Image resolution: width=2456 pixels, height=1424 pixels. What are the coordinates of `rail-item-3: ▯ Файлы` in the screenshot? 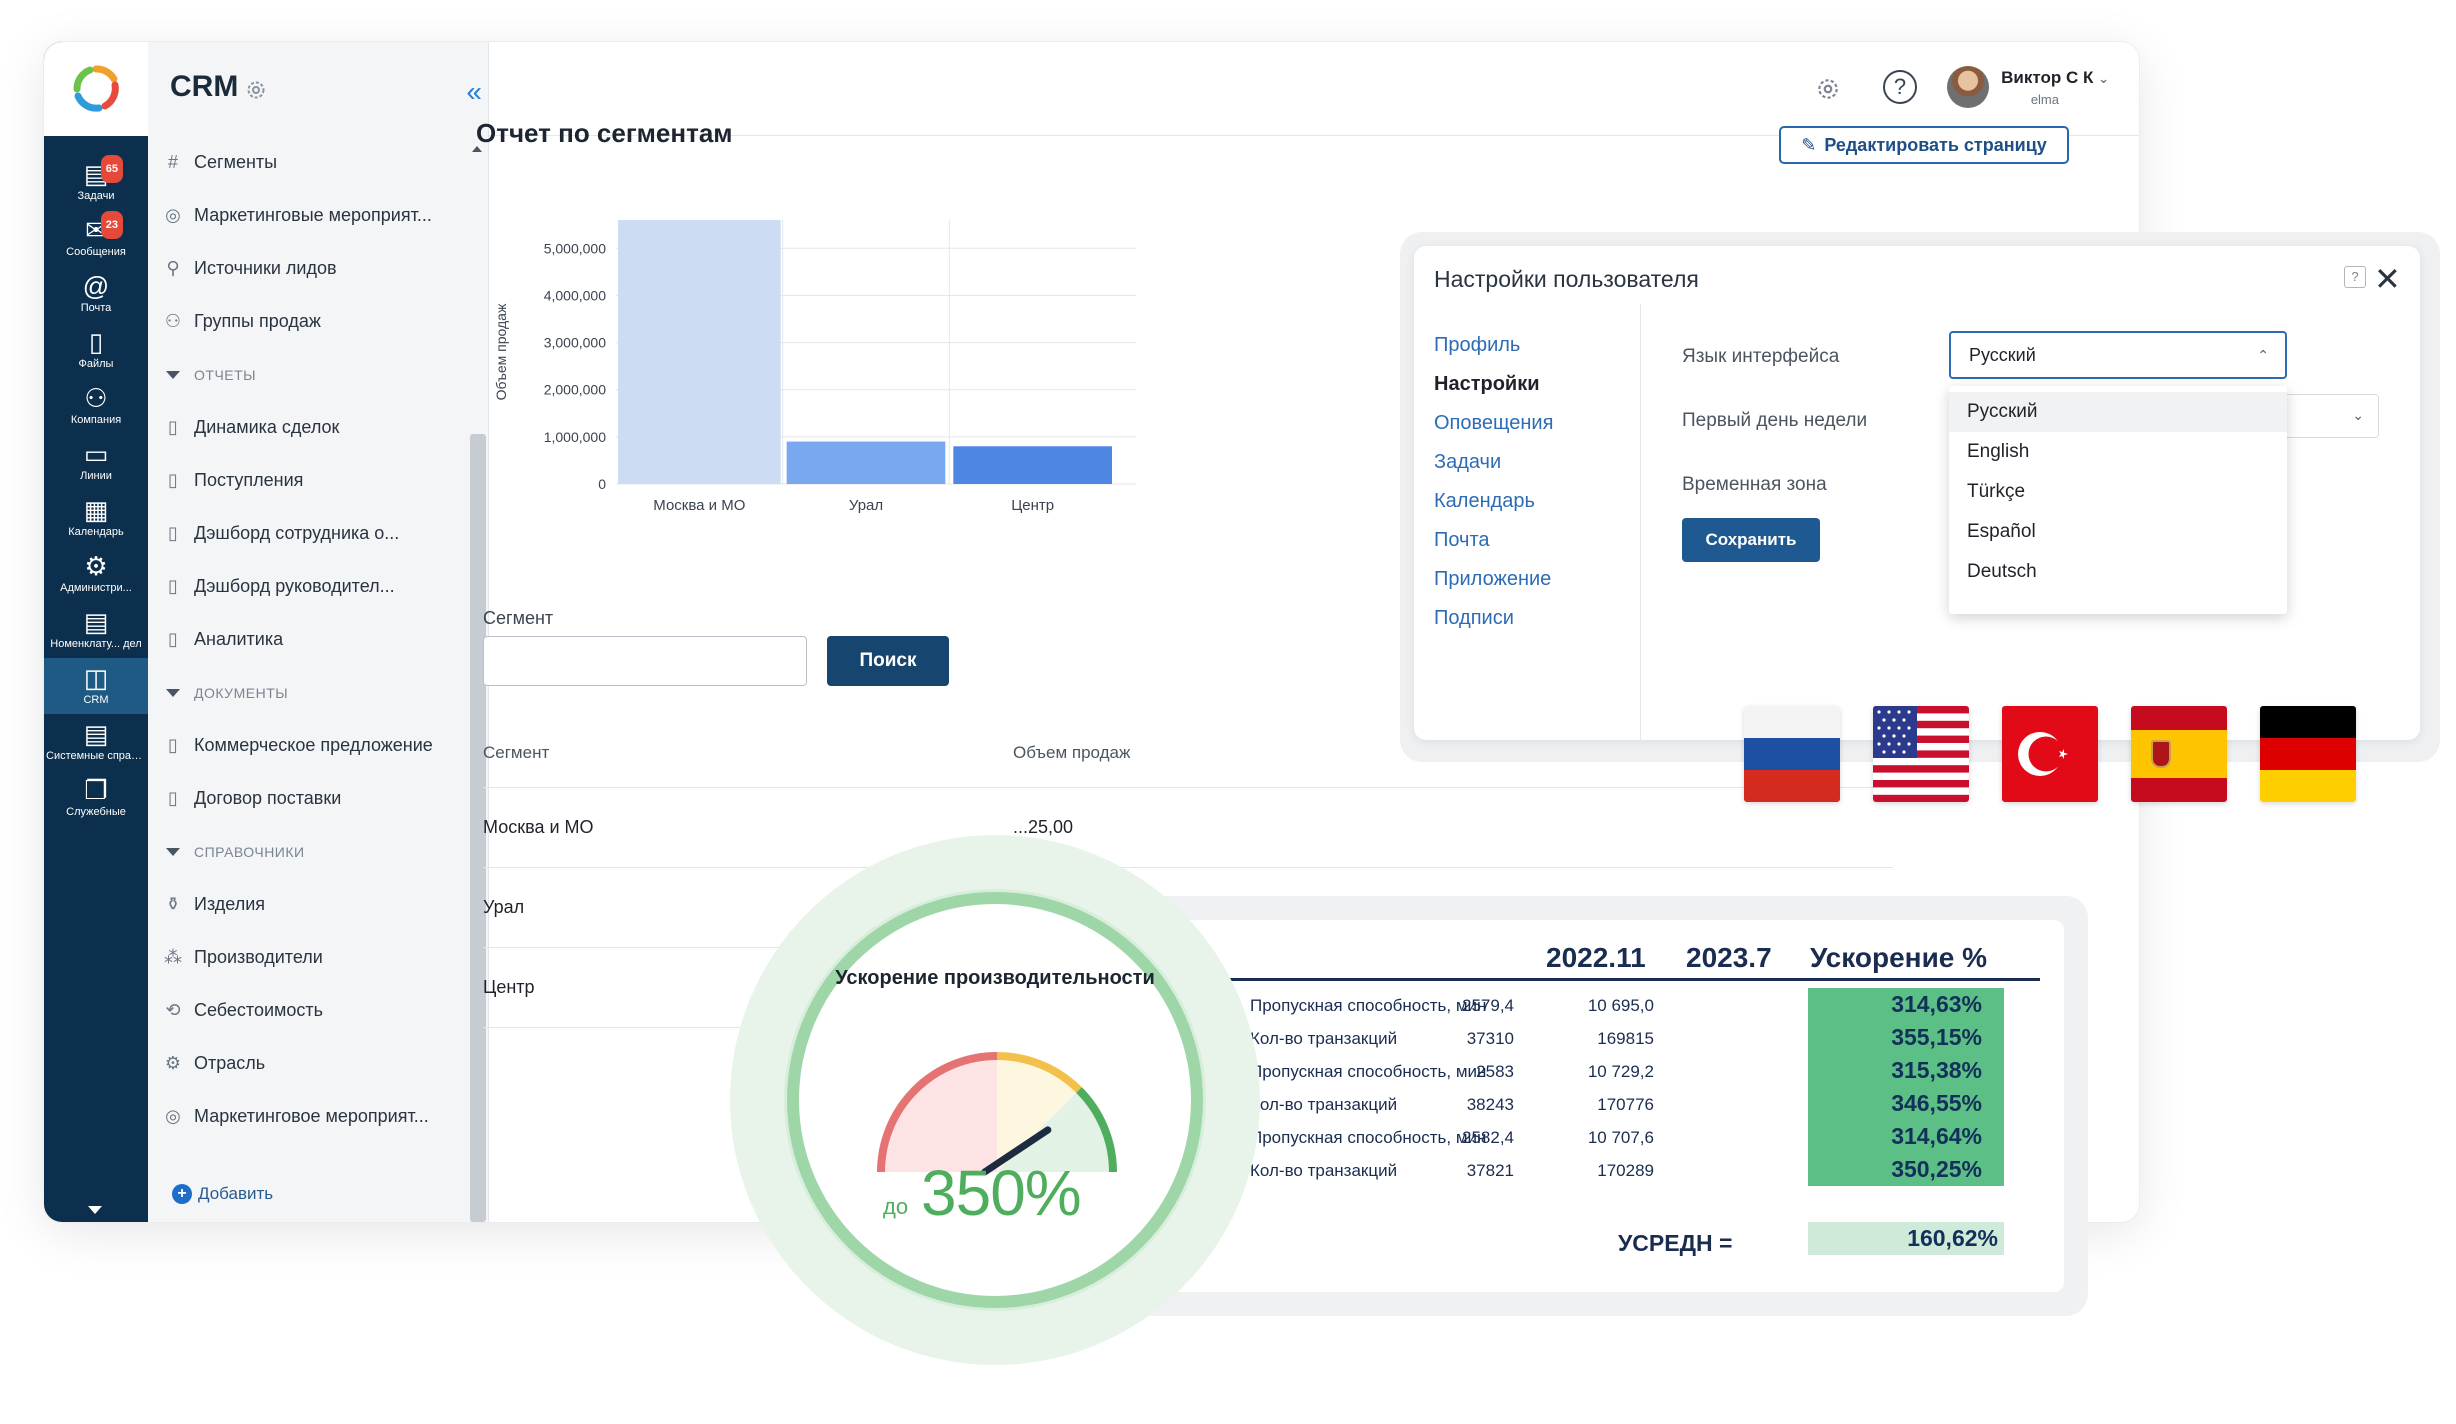 It's located at (96, 350).